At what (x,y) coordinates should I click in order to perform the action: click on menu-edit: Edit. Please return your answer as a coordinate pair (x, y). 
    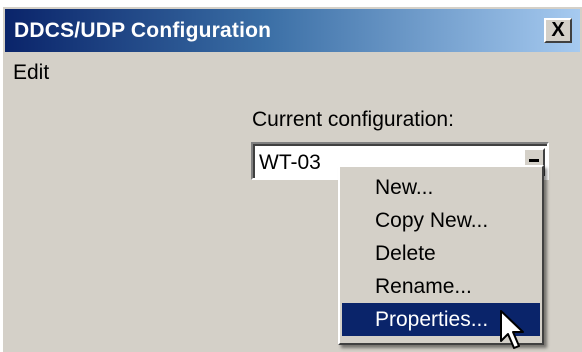
    Looking at the image, I should click on (31, 73).